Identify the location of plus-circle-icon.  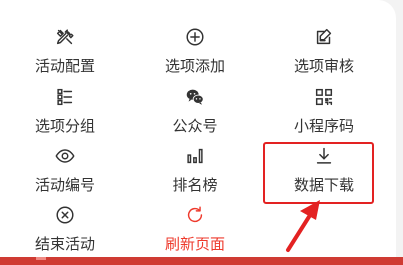
(195, 37).